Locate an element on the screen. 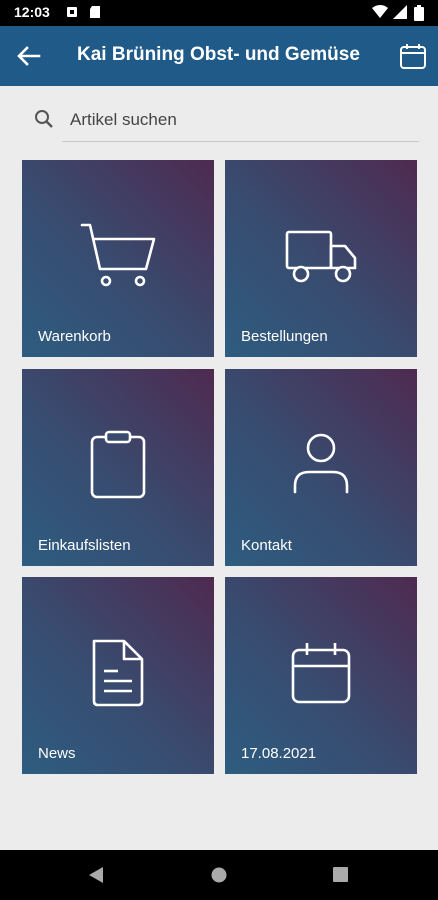  back-arrow-icon is located at coordinates (29, 56).